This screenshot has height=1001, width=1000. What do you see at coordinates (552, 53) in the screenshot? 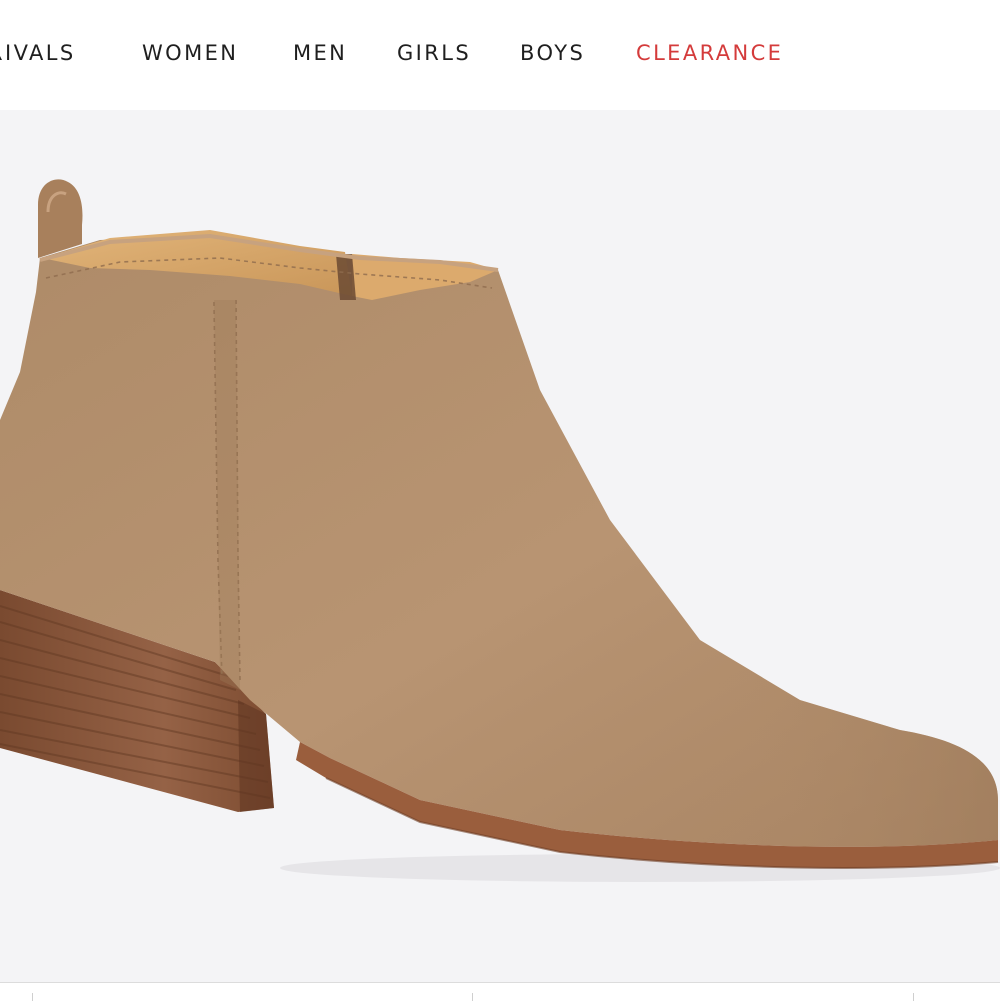
I see `nav-item-boys: BOYS` at bounding box center [552, 53].